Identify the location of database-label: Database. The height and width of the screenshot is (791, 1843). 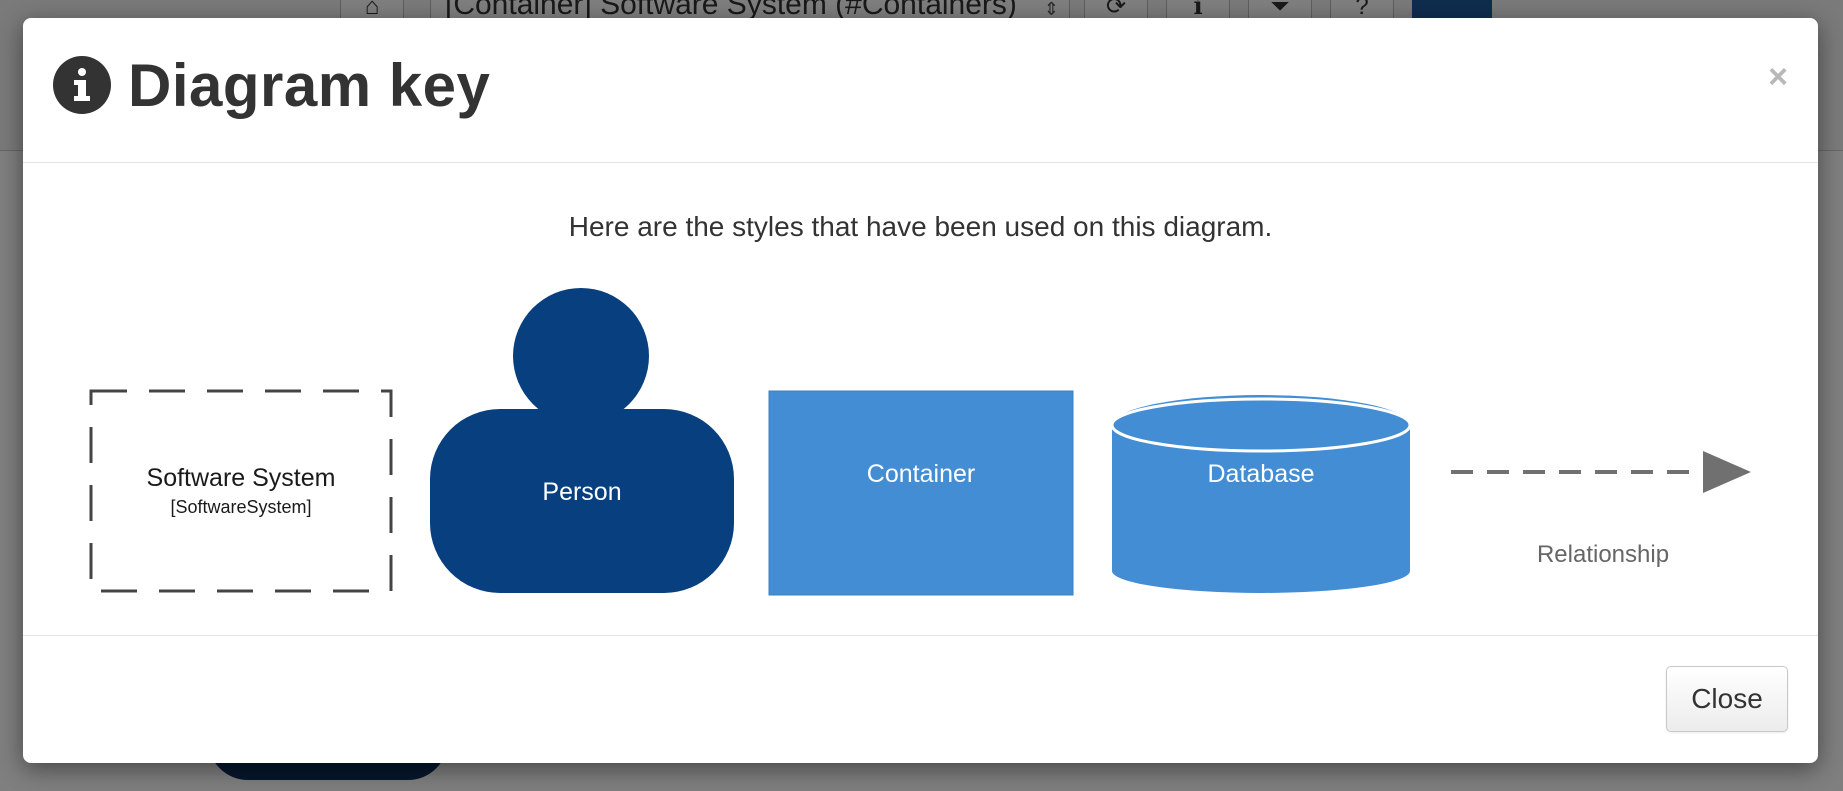
(1261, 473).